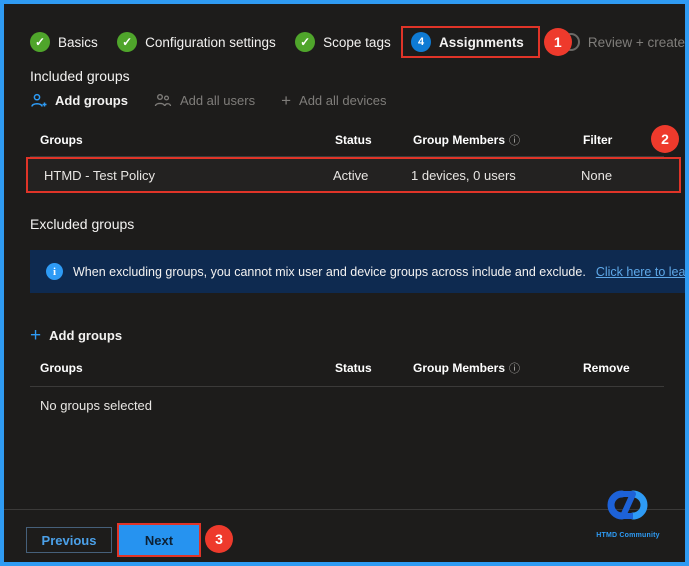  I want to click on add-all-devices-button: + Add all devices, so click(333, 100).